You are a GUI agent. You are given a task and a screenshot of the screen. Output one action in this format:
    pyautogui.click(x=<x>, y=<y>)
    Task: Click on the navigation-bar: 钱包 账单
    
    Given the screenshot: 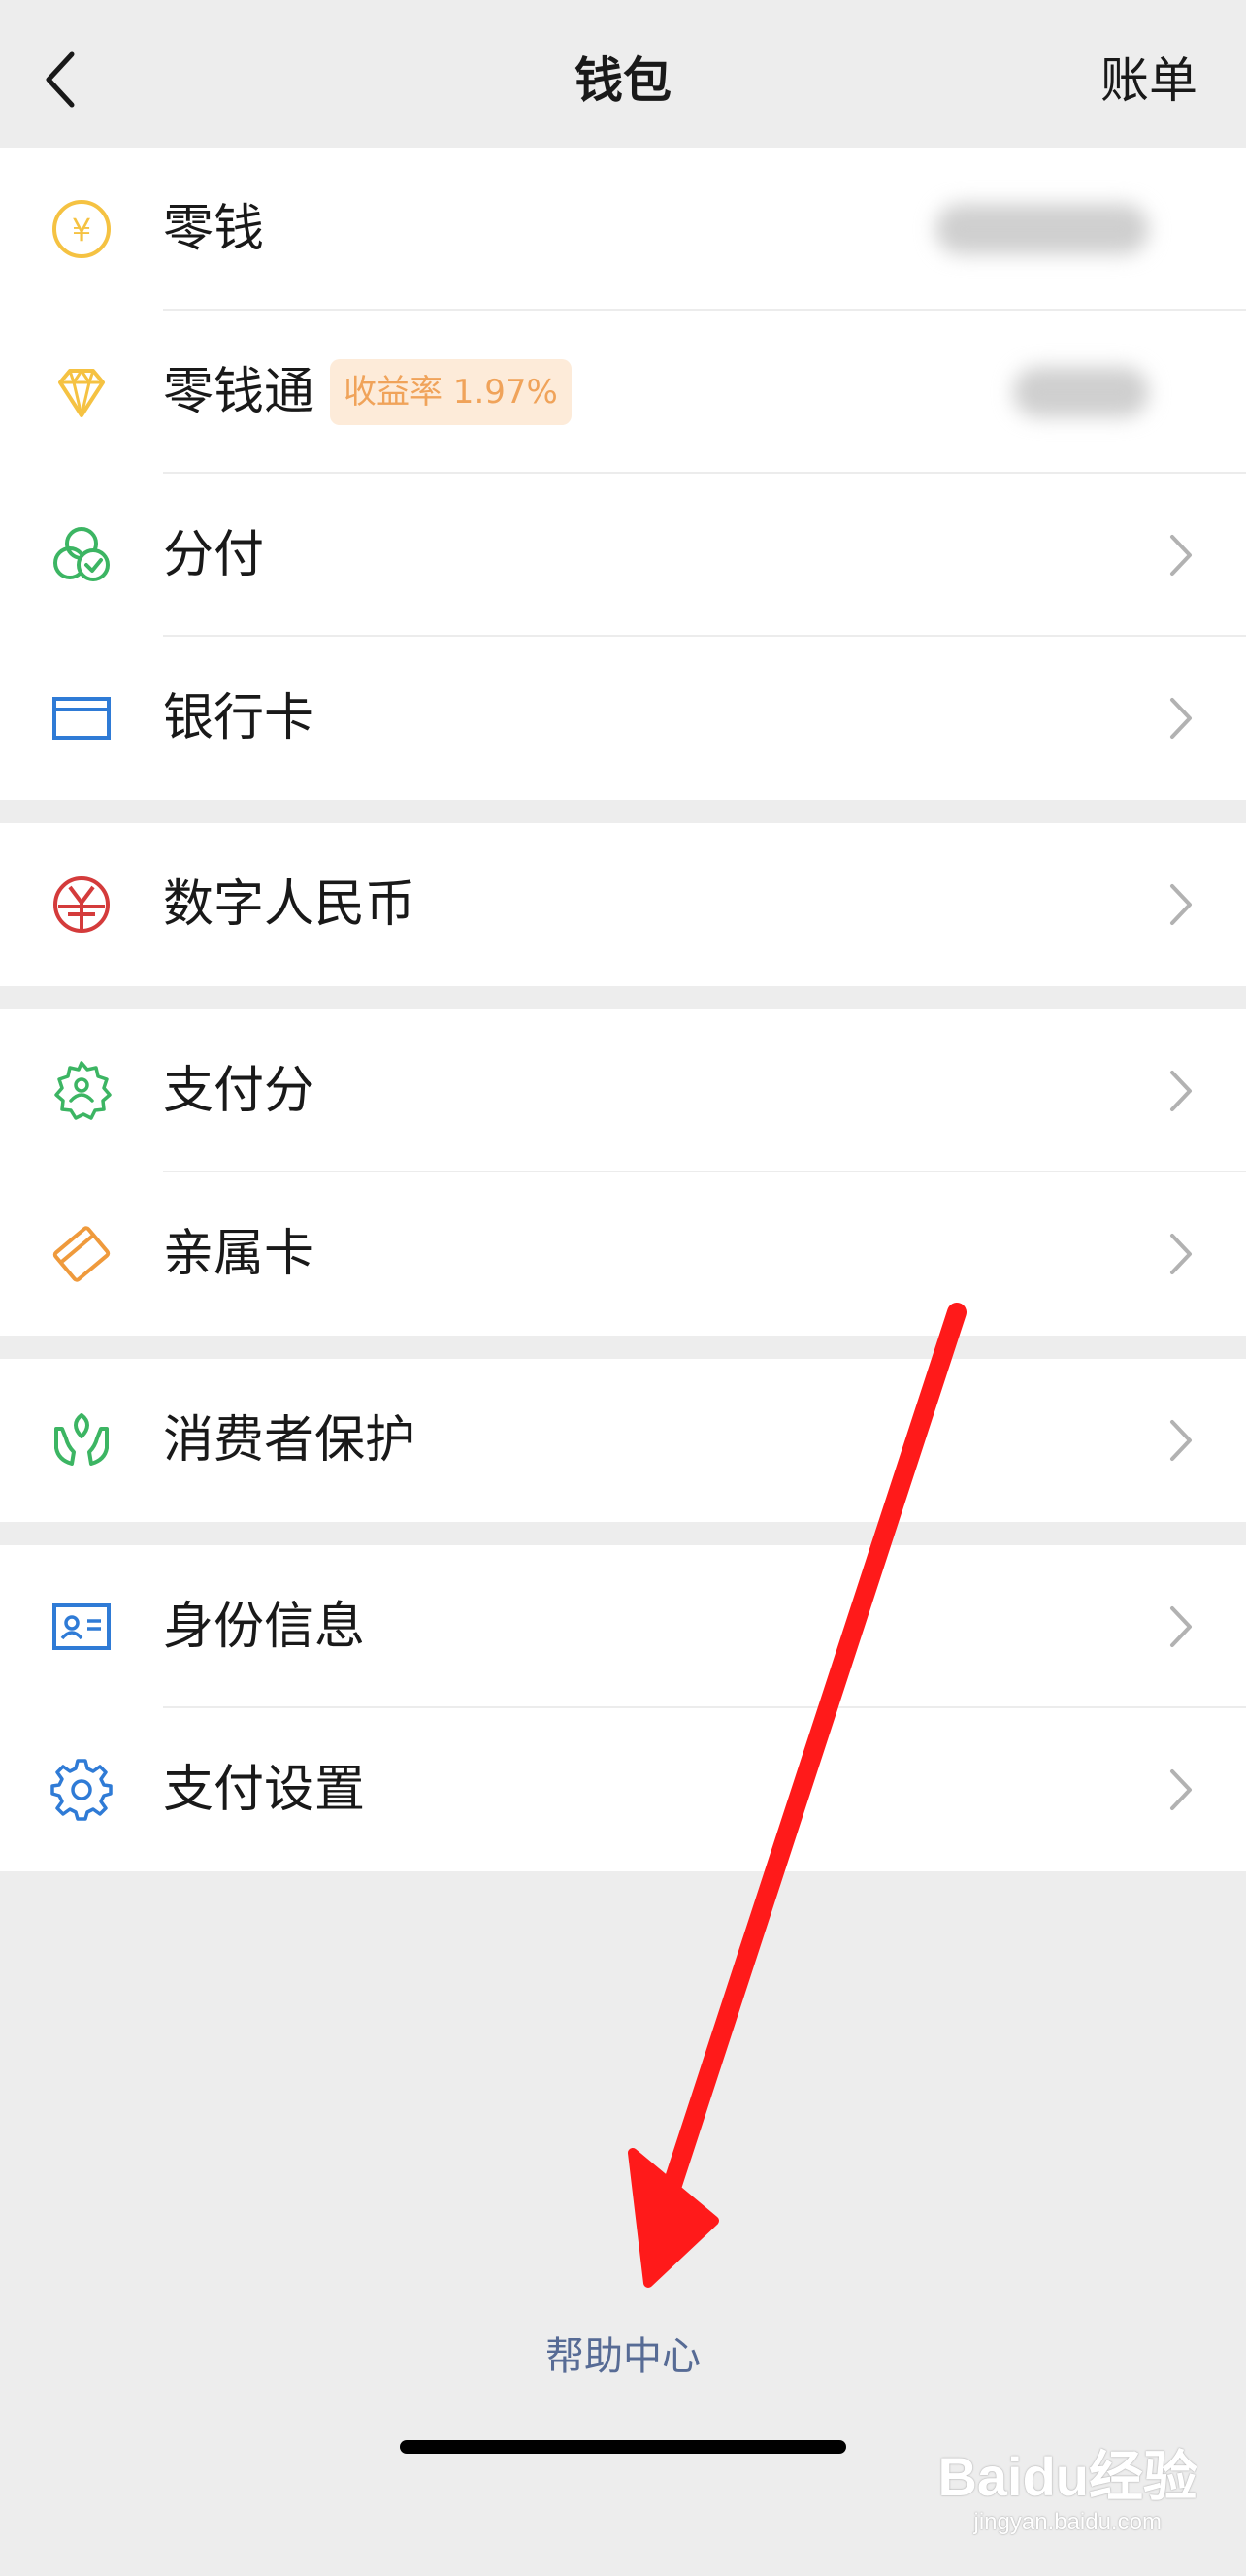 What is the action you would take?
    pyautogui.click(x=623, y=74)
    